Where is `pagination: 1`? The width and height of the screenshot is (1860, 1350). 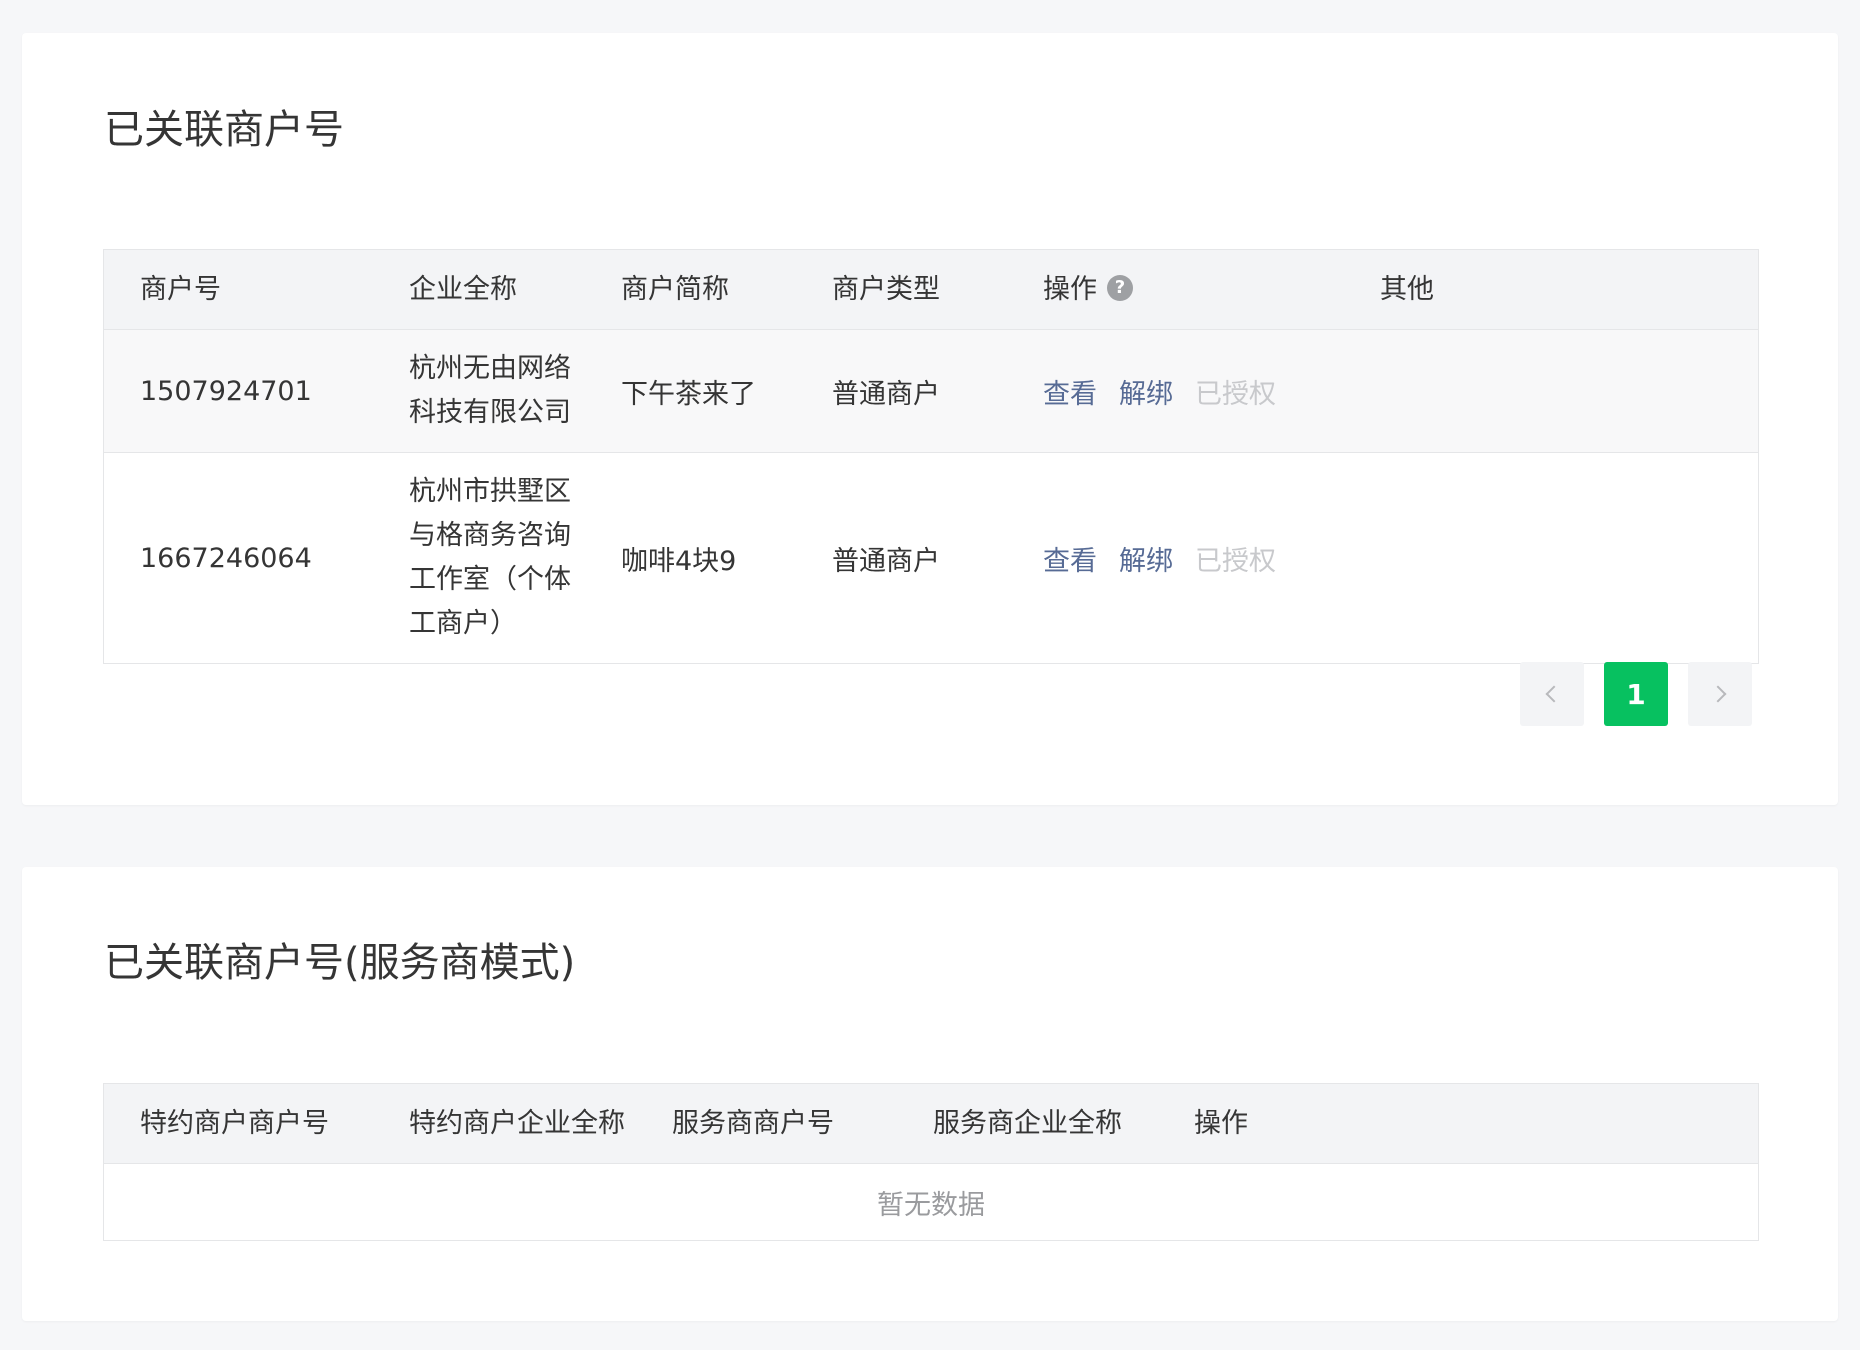
pagination: 1 is located at coordinates (1636, 694).